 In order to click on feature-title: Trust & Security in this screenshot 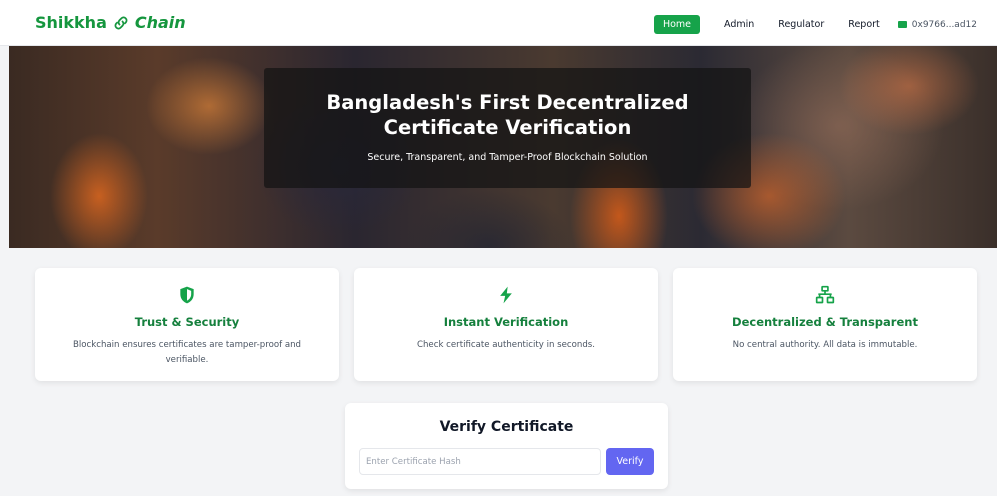, I will do `click(187, 322)`.